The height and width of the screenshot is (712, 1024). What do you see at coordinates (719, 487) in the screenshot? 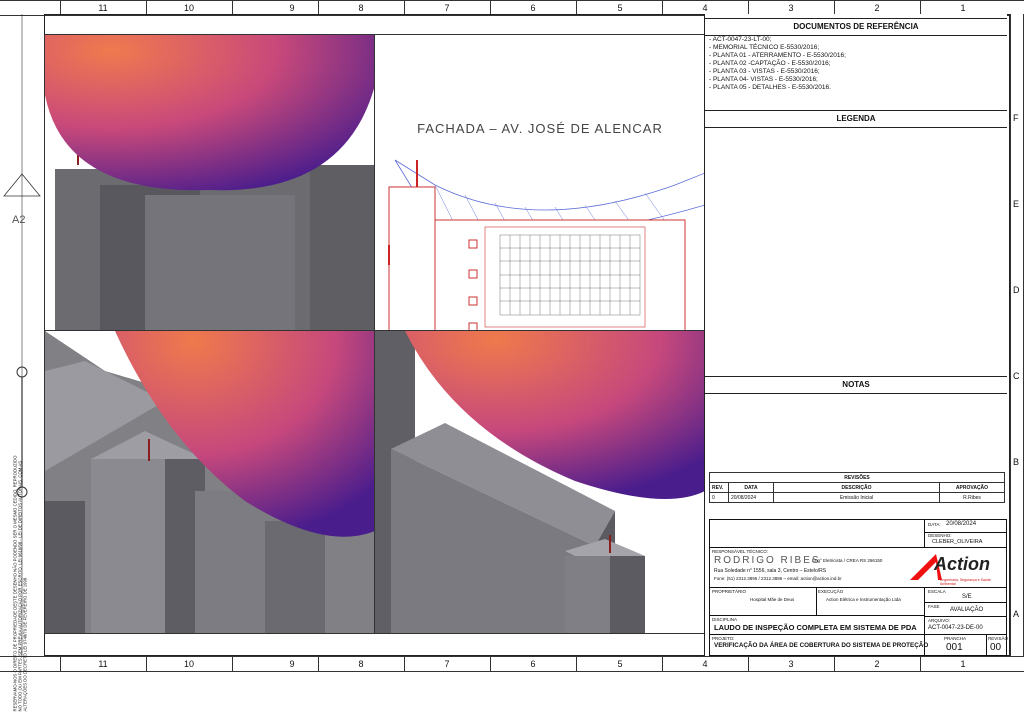
I see `col-header: REV.` at bounding box center [719, 487].